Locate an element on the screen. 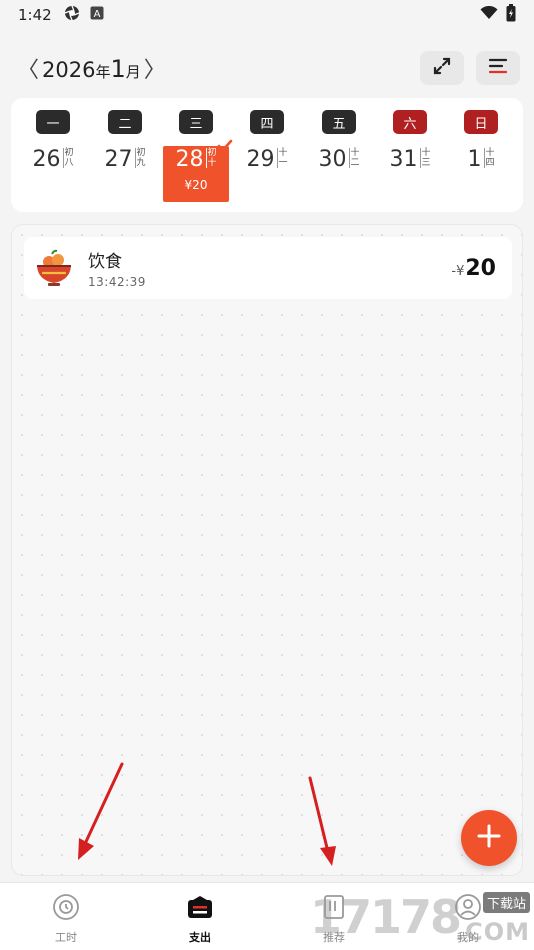 This screenshot has width=534, height=950. day-column-selected: 三 28 初十 ¥20 is located at coordinates (197, 160).